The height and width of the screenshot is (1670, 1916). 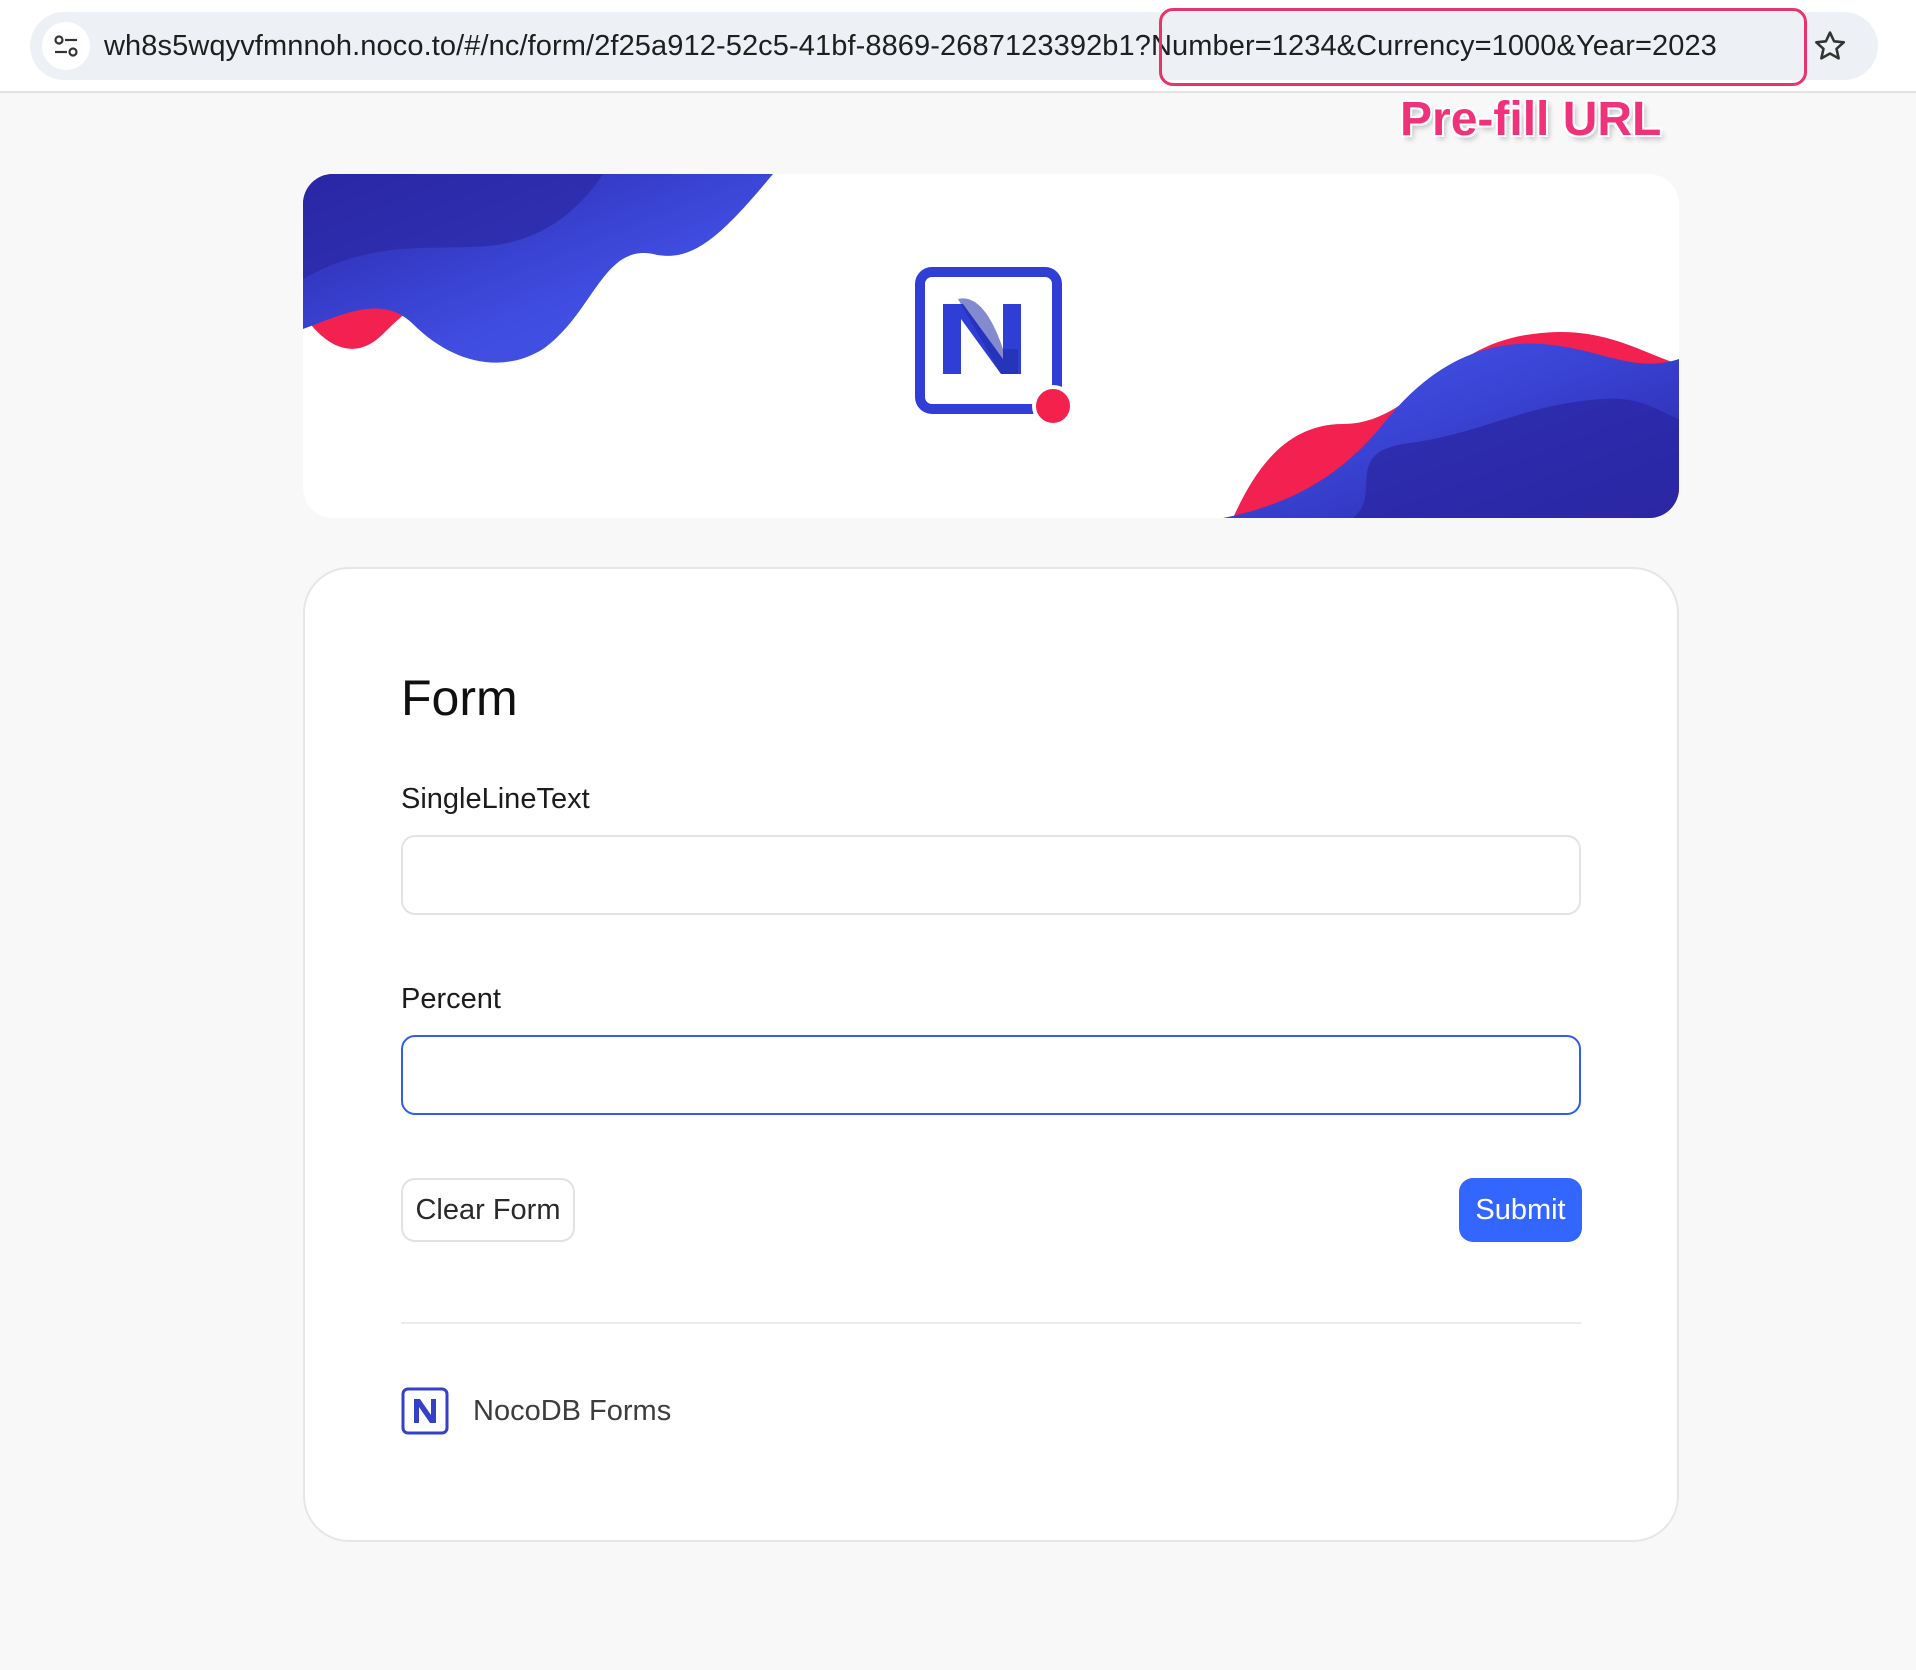 I want to click on submit-button: Submit, so click(x=1520, y=1210).